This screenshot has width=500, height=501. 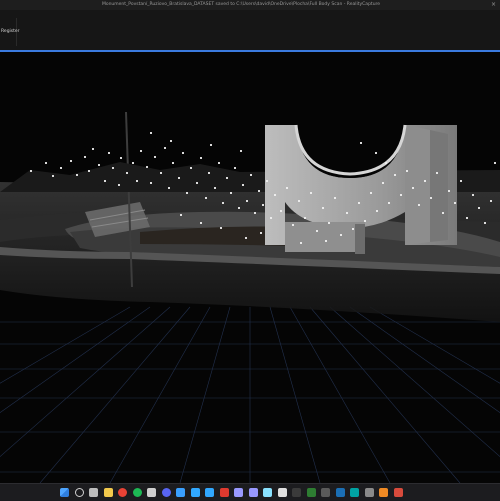 What do you see at coordinates (250, 30) in the screenshot?
I see `ribbon-toolbar: Register` at bounding box center [250, 30].